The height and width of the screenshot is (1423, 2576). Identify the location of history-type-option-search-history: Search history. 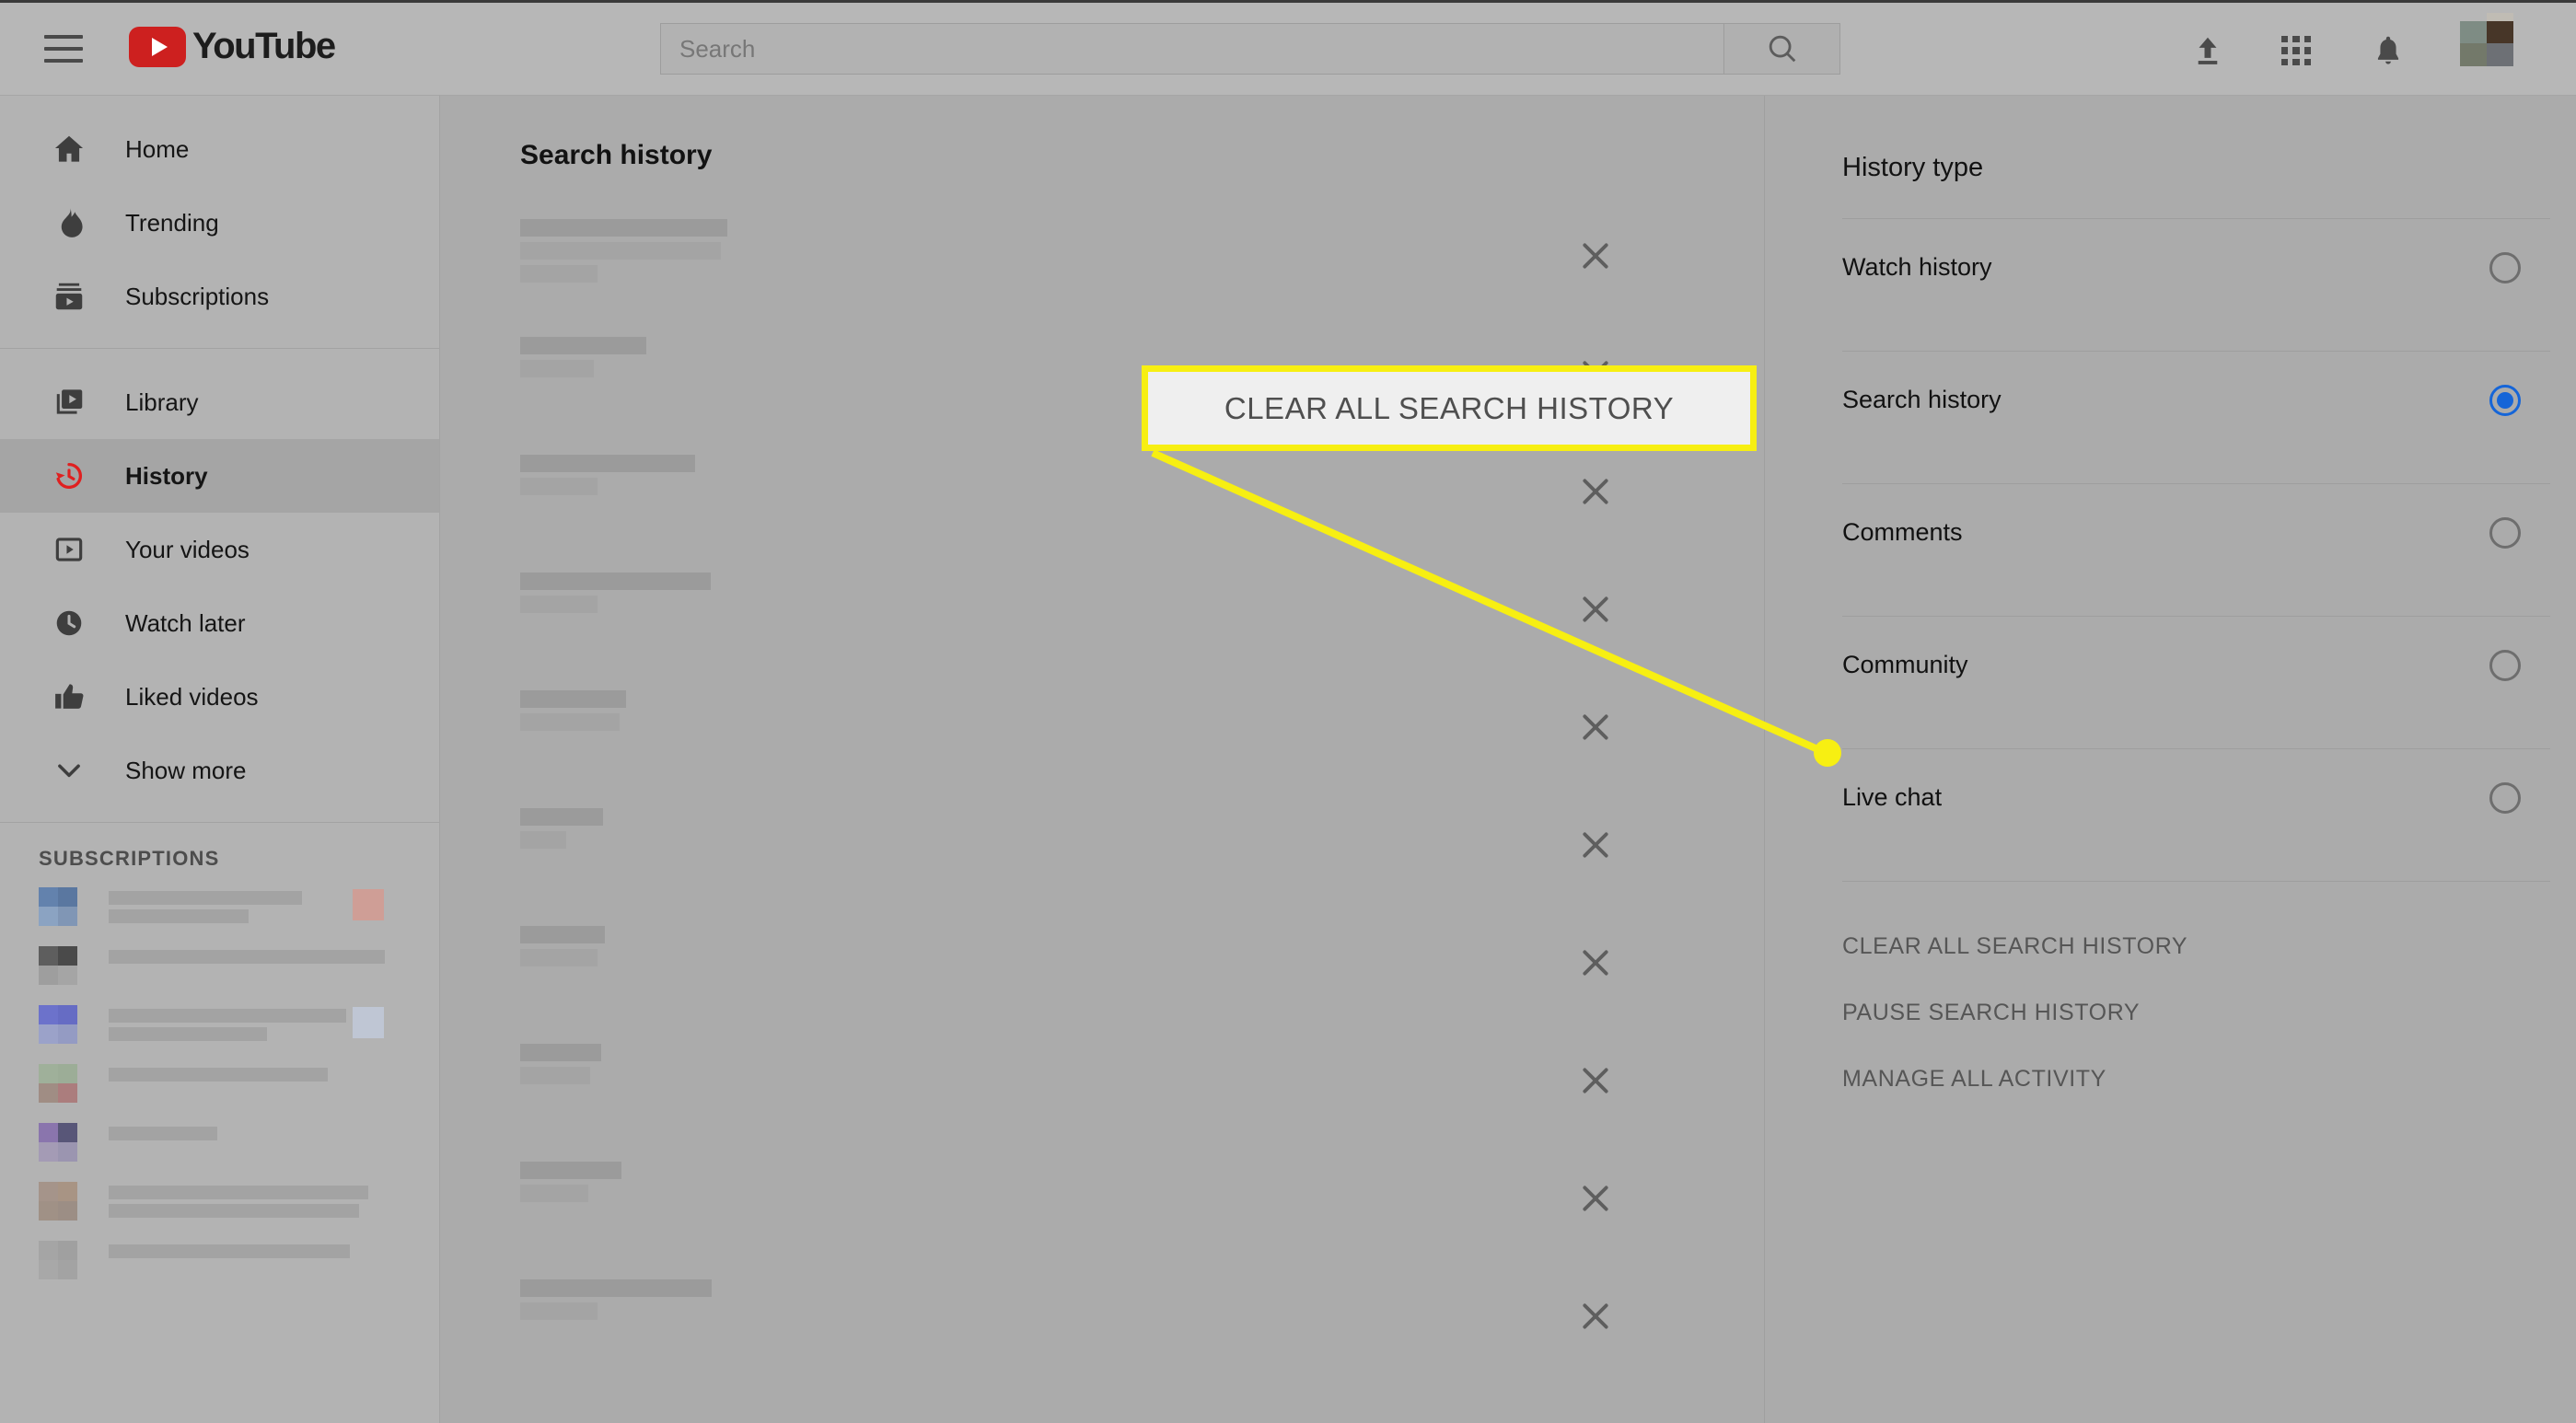
(2170, 400).